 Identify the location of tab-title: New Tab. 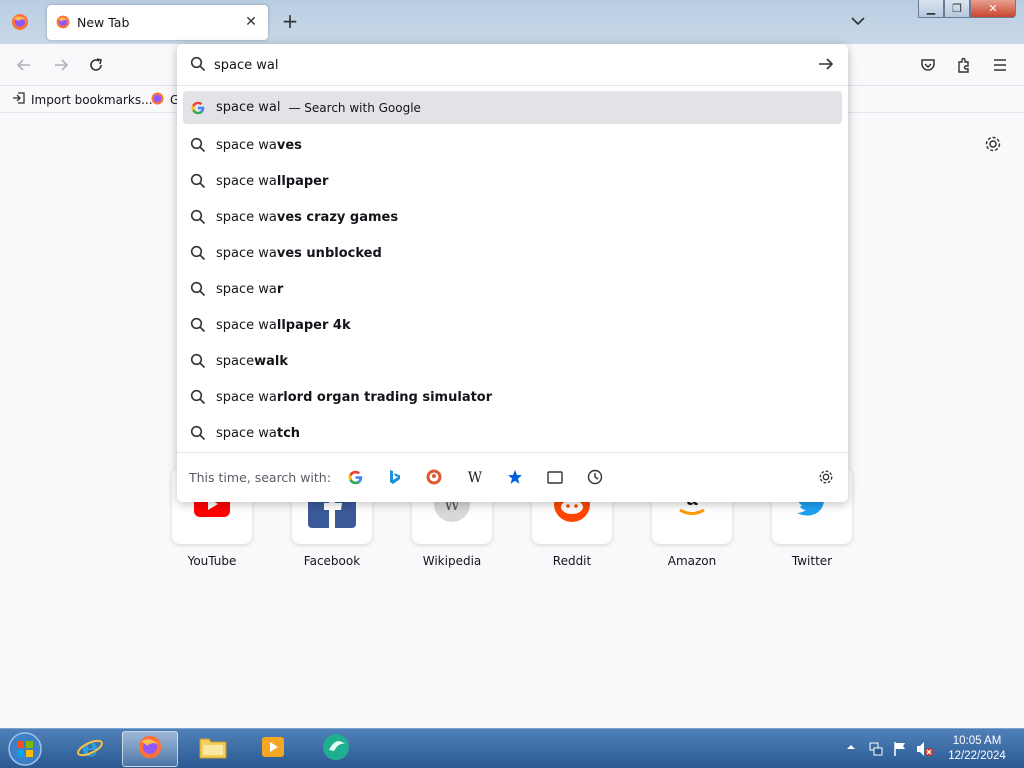
(103, 22).